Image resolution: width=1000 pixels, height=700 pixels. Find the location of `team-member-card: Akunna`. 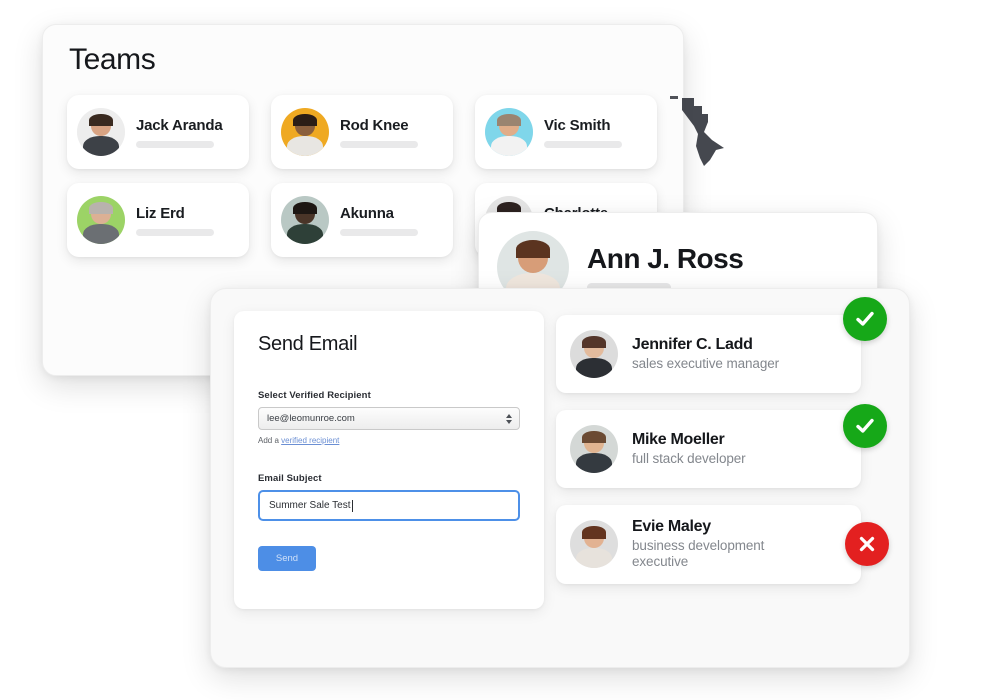

team-member-card: Akunna is located at coordinates (362, 220).